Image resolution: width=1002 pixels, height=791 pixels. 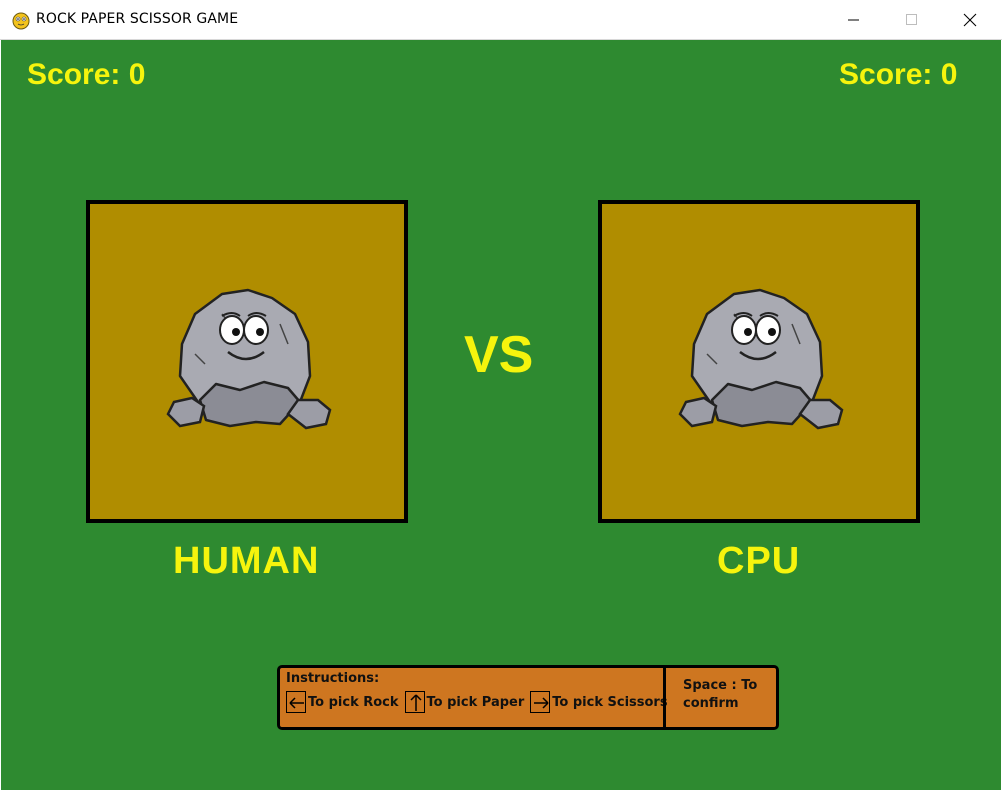 I want to click on instruction-rock-text: To pick Rock, so click(x=353, y=702).